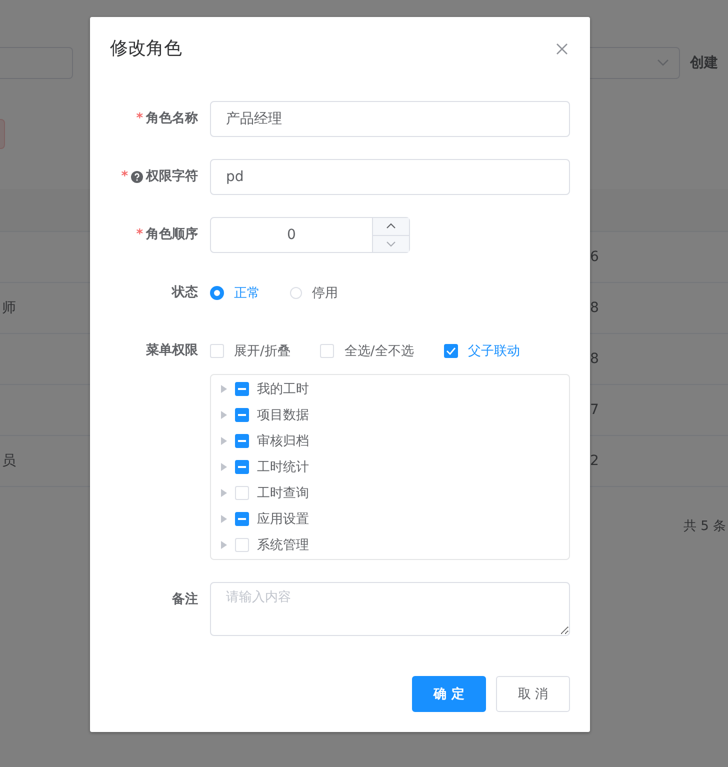  Describe the element at coordinates (482, 351) in the screenshot. I see `checkbox-option: 父子联动` at that location.